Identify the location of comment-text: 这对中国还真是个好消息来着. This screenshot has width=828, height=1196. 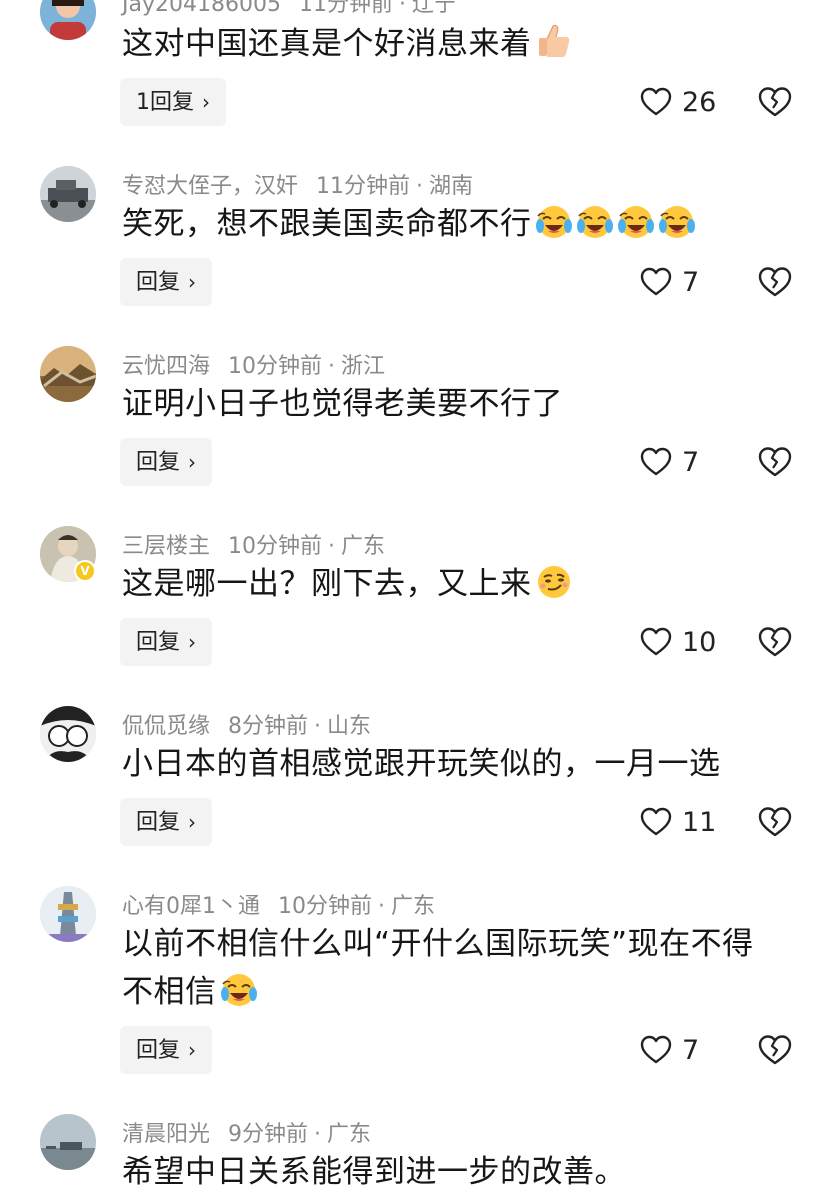
(457, 44).